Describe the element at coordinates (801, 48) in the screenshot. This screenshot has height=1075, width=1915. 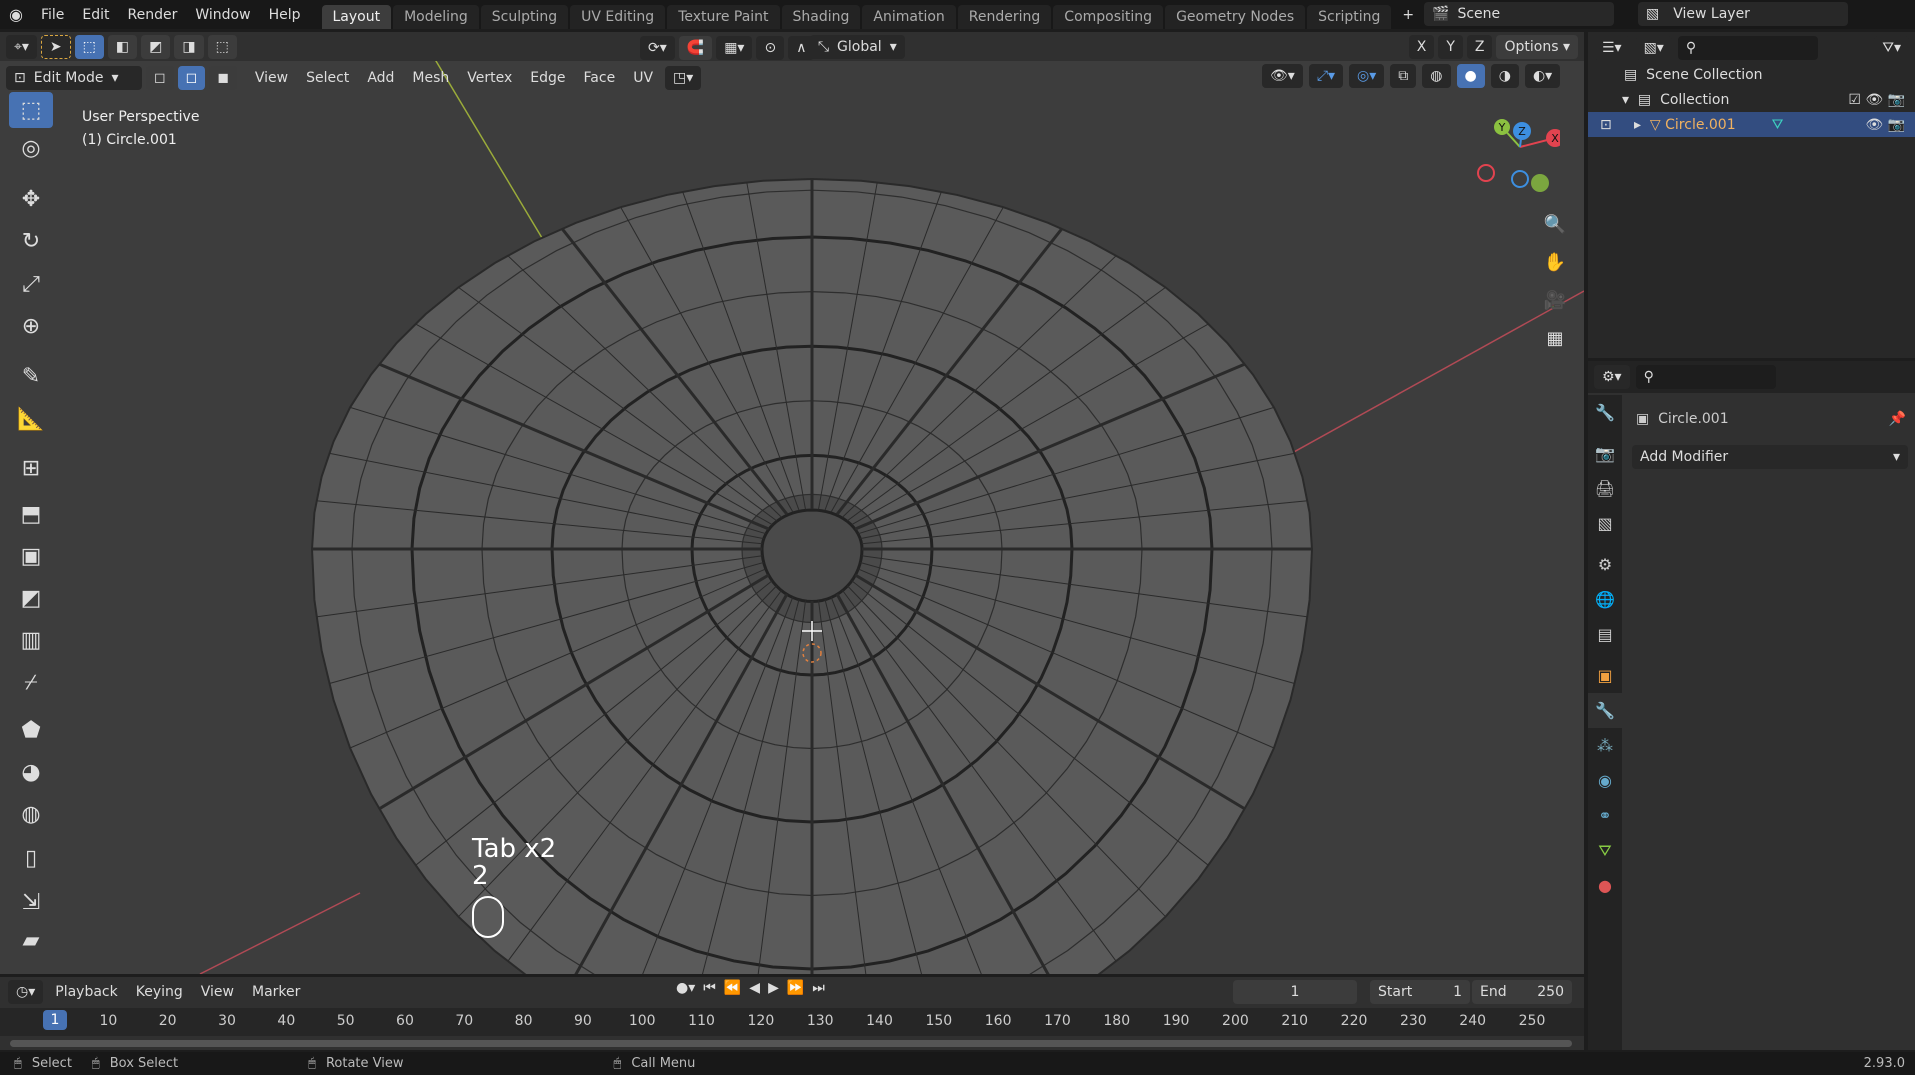
I see `falloff-dropdown: ∧` at that location.